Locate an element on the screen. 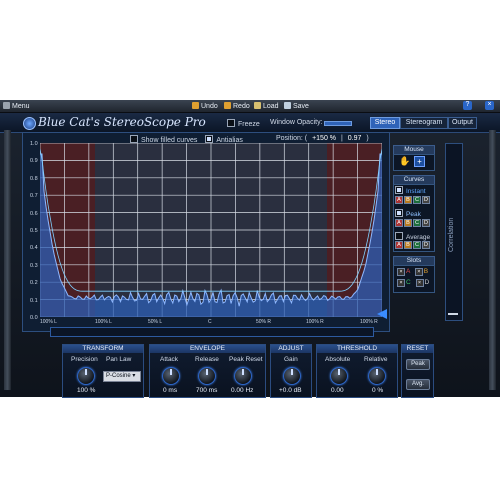  window-opacity-label: Window Opacity: is located at coordinates (296, 122).